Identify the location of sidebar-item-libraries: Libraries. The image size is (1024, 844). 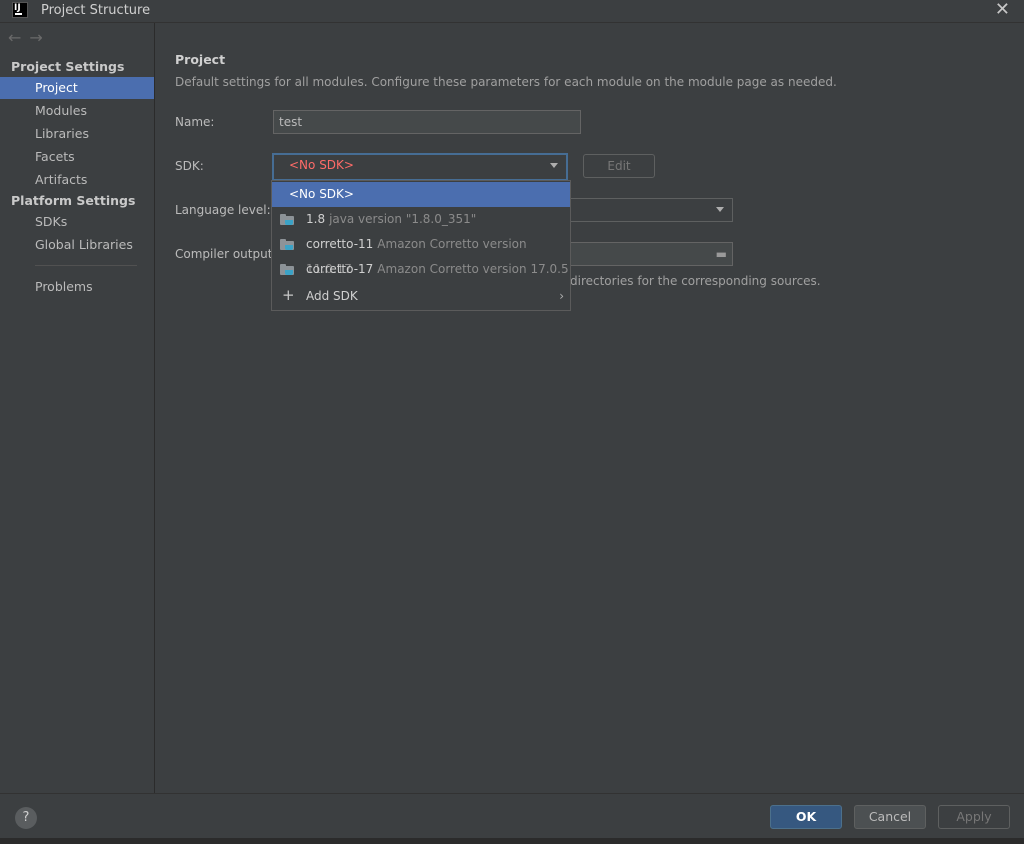
(77, 134).